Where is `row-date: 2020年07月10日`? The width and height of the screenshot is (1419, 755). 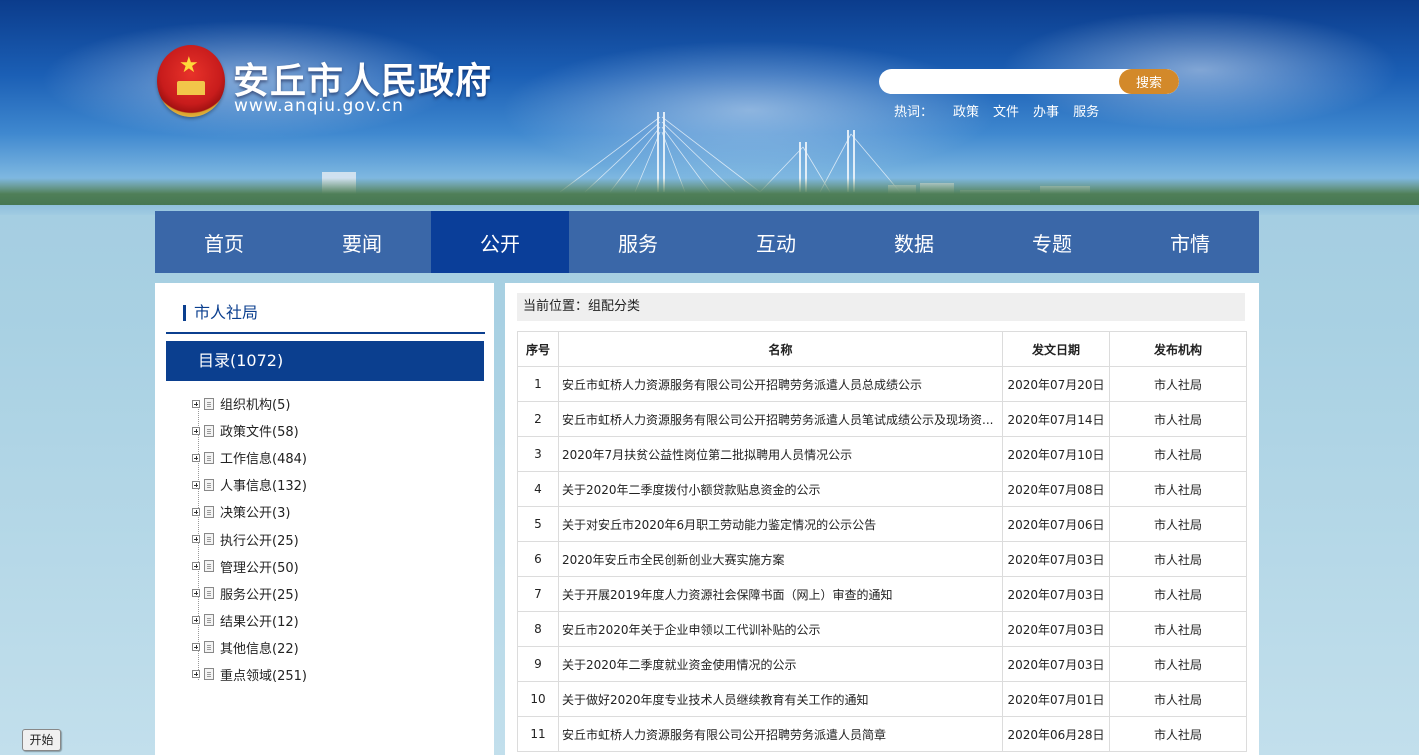 row-date: 2020年07月10日 is located at coordinates (1056, 454).